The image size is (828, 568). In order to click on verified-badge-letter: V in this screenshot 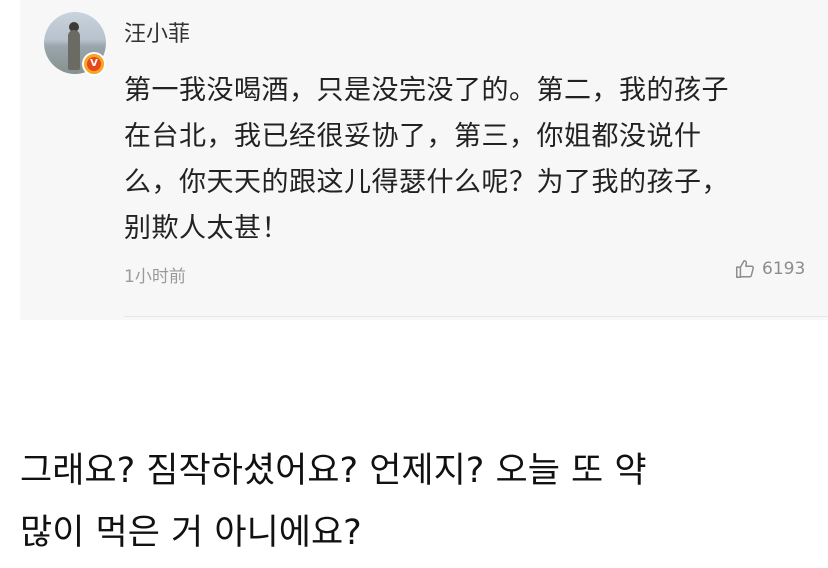, I will do `click(94, 64)`.